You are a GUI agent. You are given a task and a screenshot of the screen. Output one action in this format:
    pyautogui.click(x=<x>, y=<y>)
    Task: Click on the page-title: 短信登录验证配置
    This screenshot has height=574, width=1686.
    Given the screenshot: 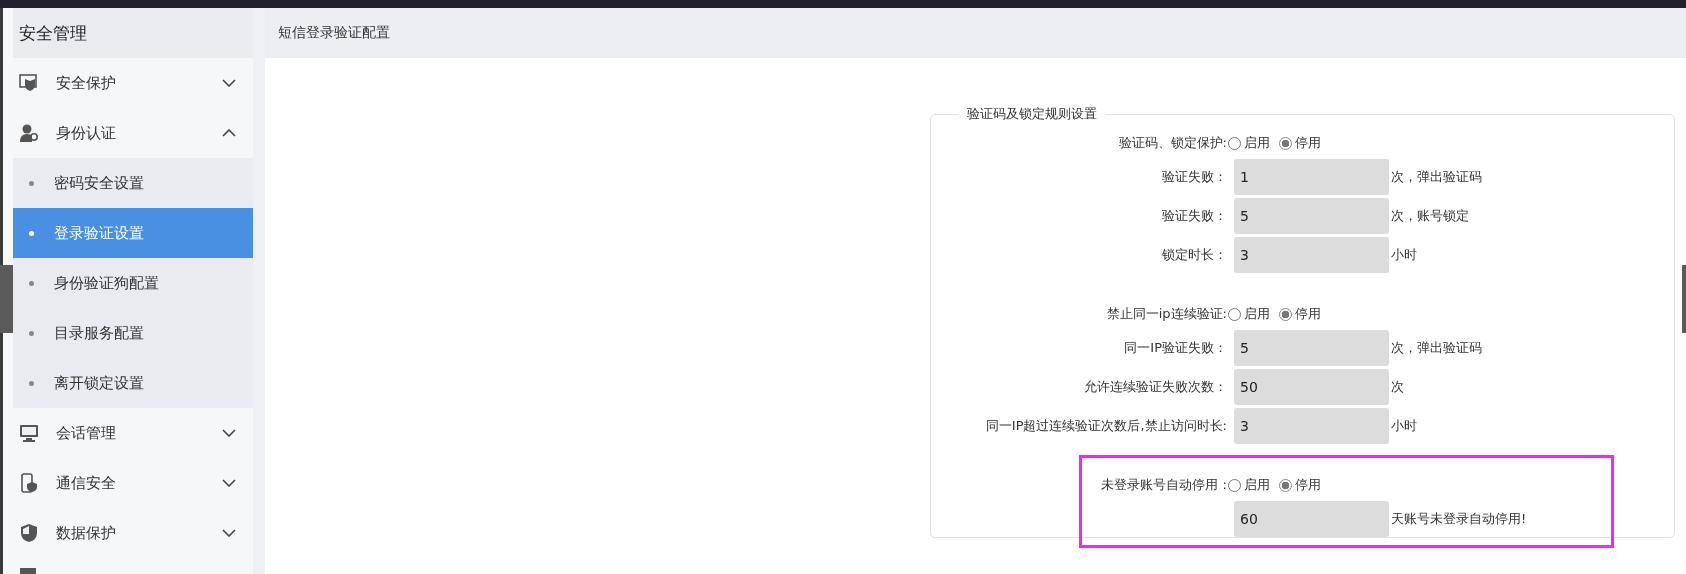 What is the action you would take?
    pyautogui.click(x=334, y=33)
    